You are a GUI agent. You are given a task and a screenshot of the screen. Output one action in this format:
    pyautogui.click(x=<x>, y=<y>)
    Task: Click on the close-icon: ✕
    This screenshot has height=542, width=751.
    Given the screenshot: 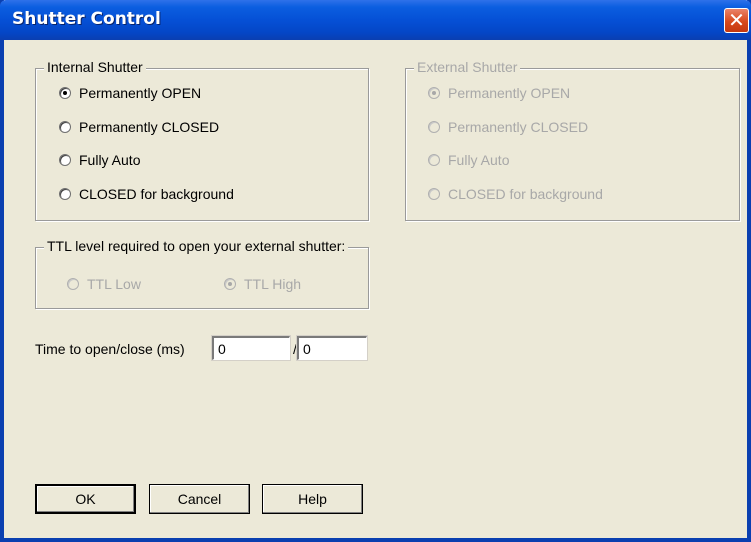 What is the action you would take?
    pyautogui.click(x=736, y=20)
    